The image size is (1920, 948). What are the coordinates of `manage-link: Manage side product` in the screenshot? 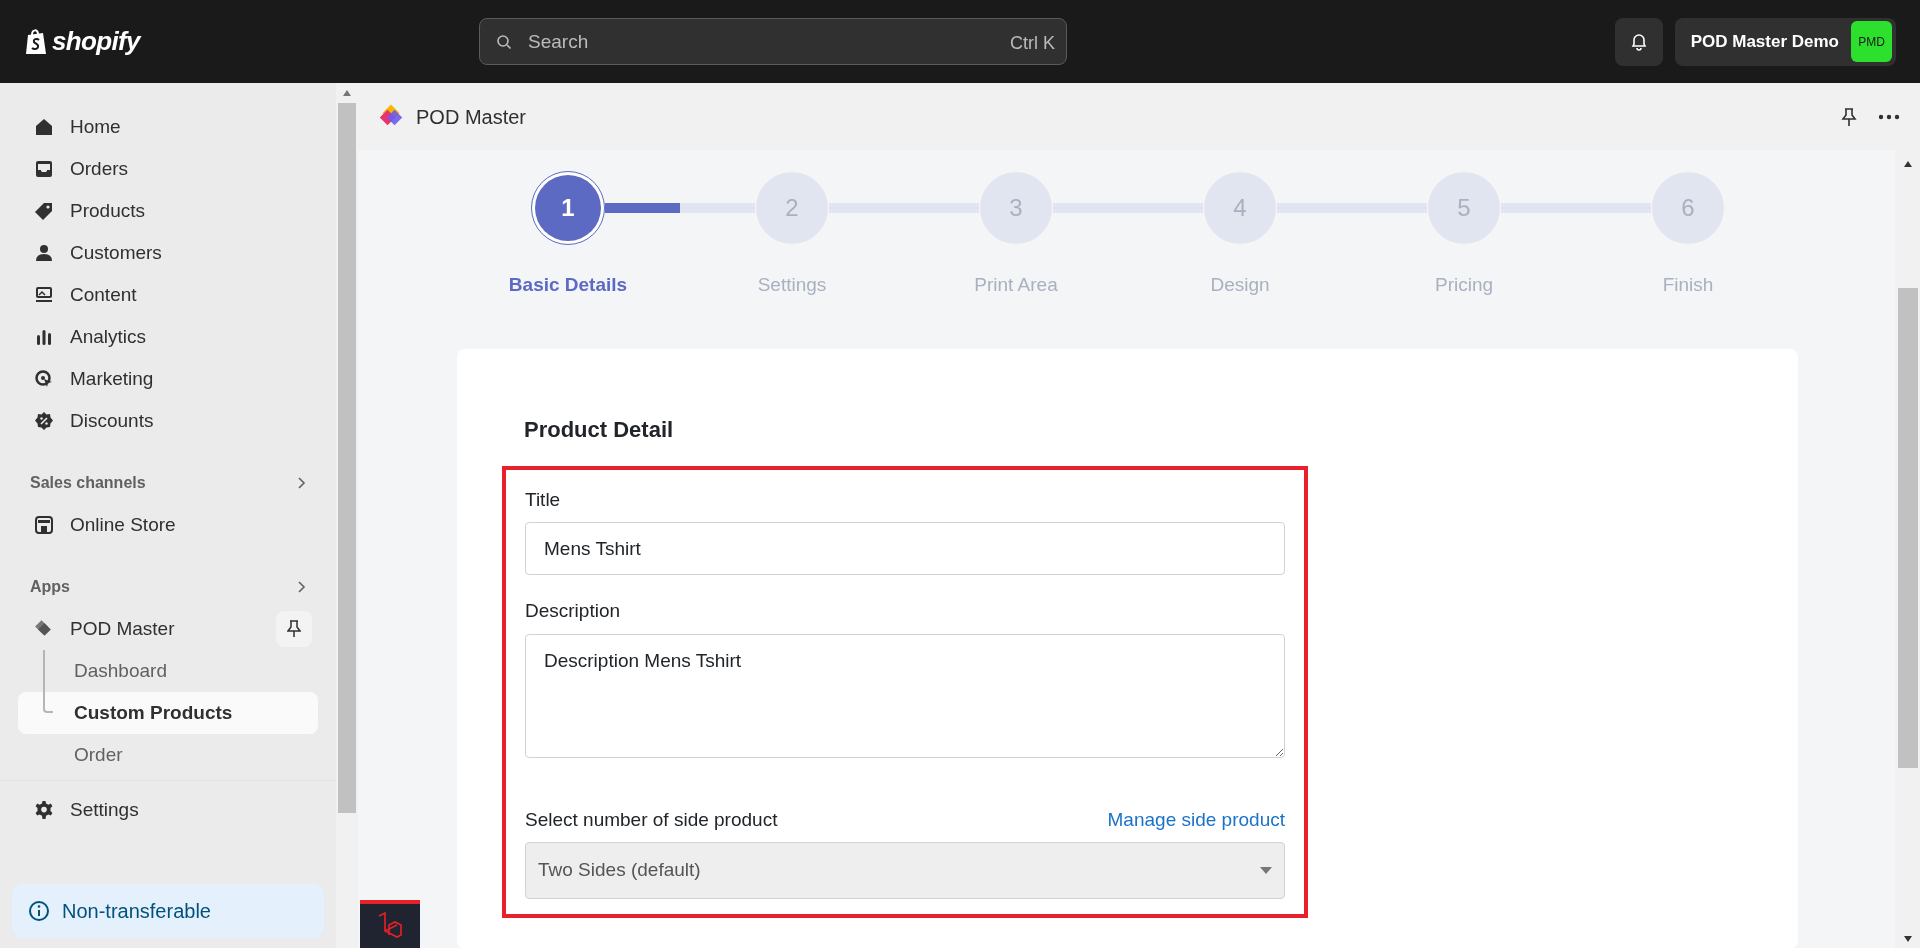 It's located at (1196, 819).